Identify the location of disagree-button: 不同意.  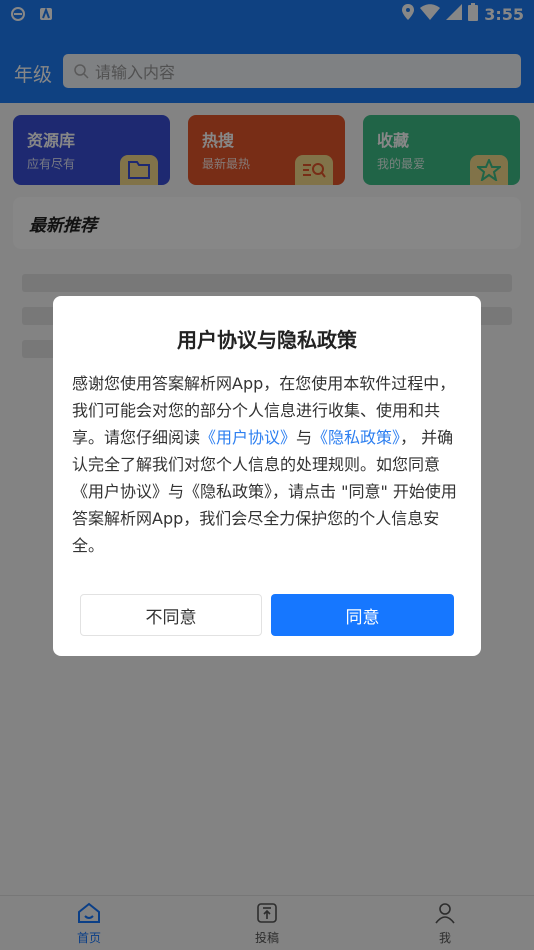
(171, 615).